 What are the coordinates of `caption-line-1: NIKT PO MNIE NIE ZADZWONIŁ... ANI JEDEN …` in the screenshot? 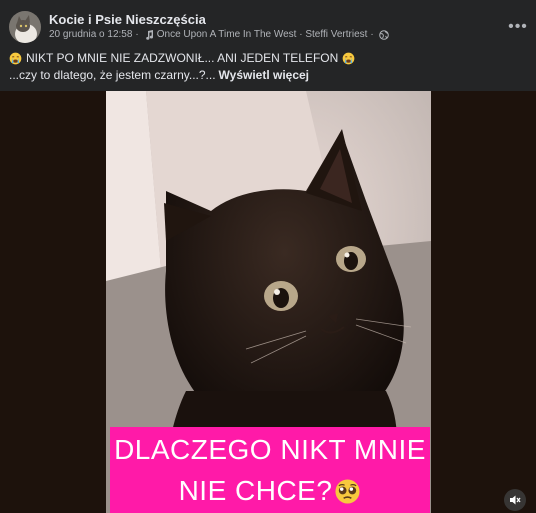 It's located at (269, 58).